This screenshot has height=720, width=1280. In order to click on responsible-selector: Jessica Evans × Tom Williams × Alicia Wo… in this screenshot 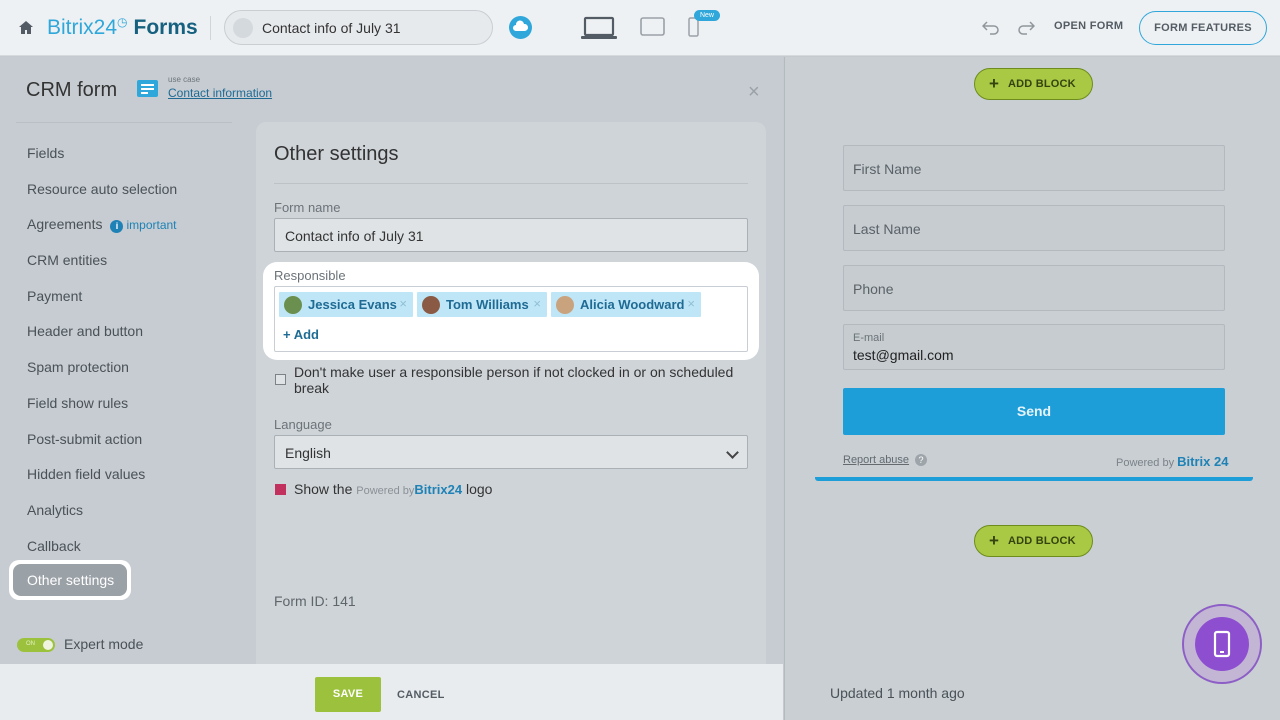, I will do `click(511, 319)`.